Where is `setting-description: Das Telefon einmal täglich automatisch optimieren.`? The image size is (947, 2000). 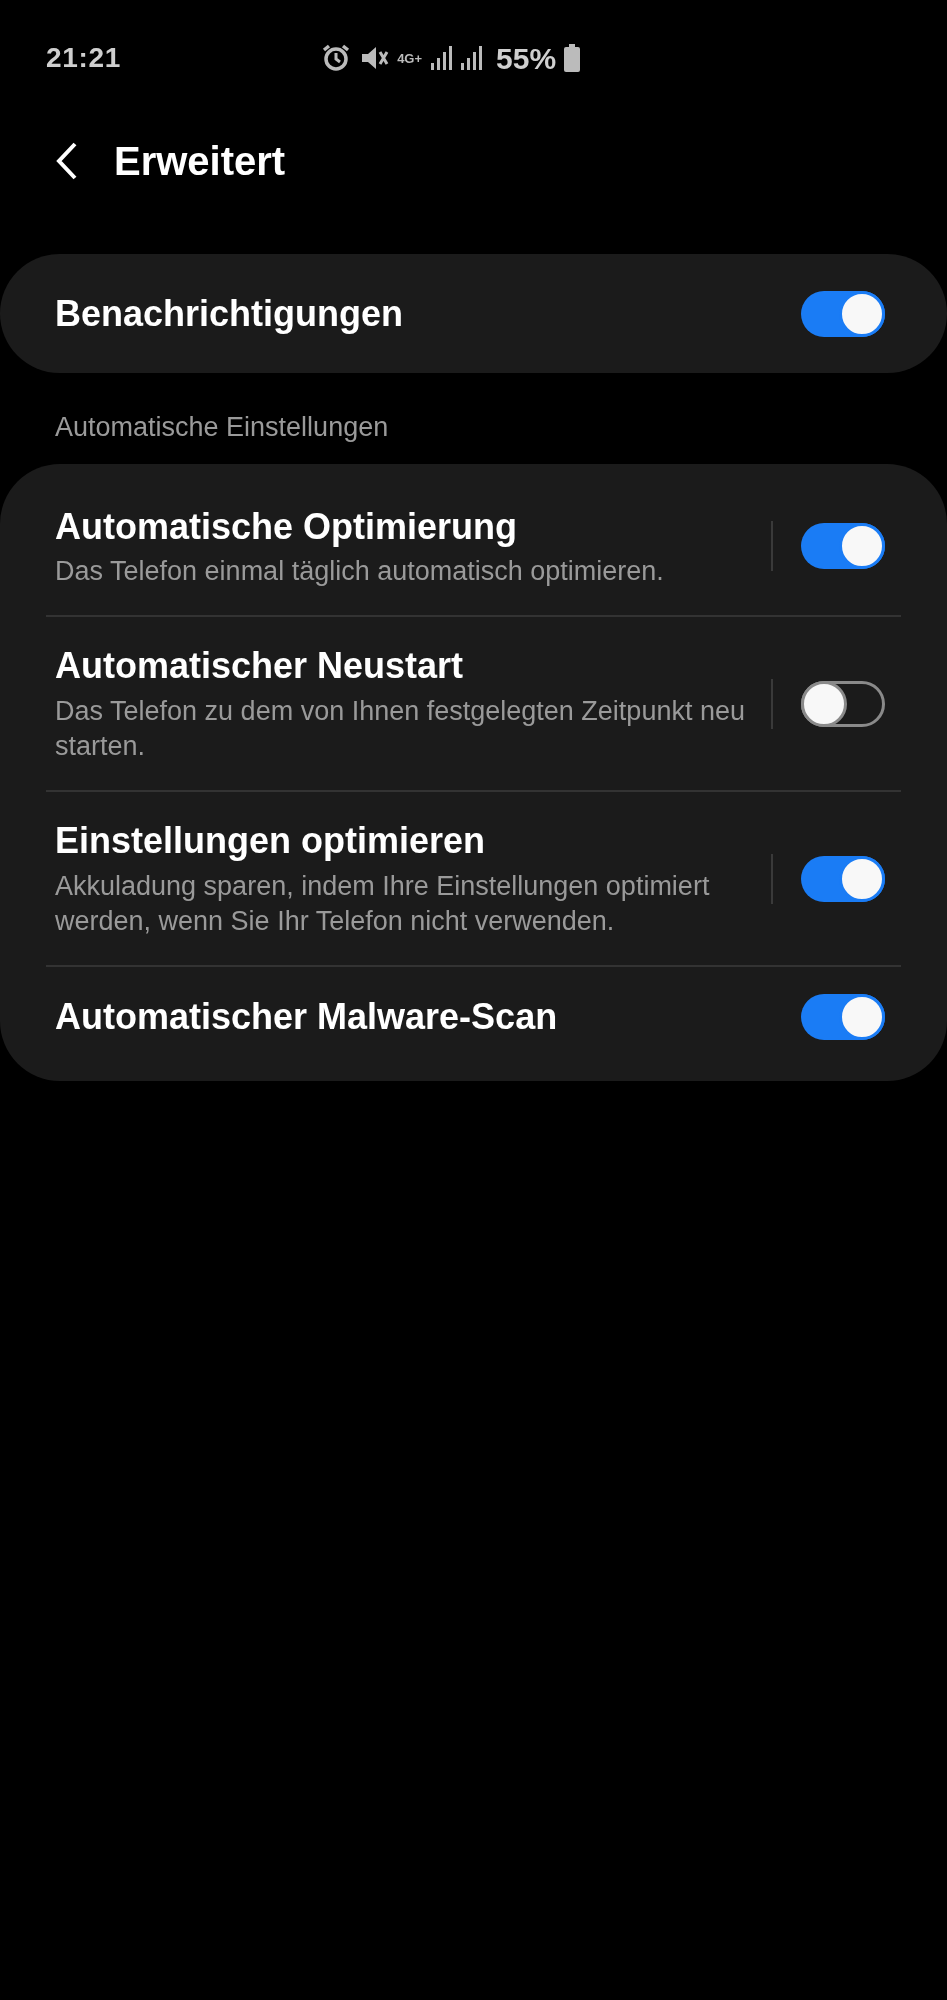 setting-description: Das Telefon einmal täglich automatisch optimieren. is located at coordinates (360, 572).